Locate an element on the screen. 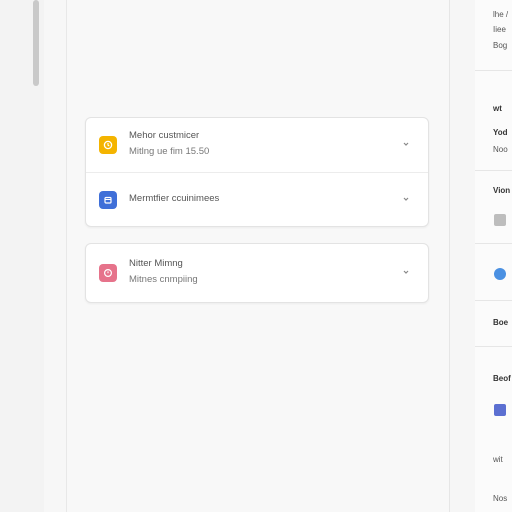  clock-icon is located at coordinates (108, 145).